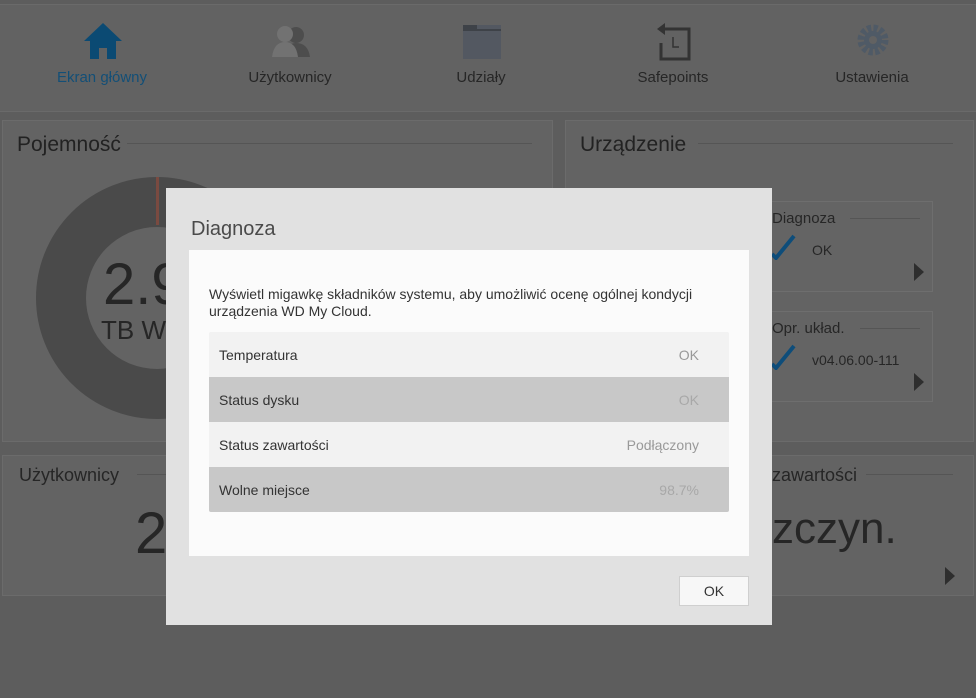 Image resolution: width=976 pixels, height=698 pixels. I want to click on nav-home: Ekran główny, so click(102, 59).